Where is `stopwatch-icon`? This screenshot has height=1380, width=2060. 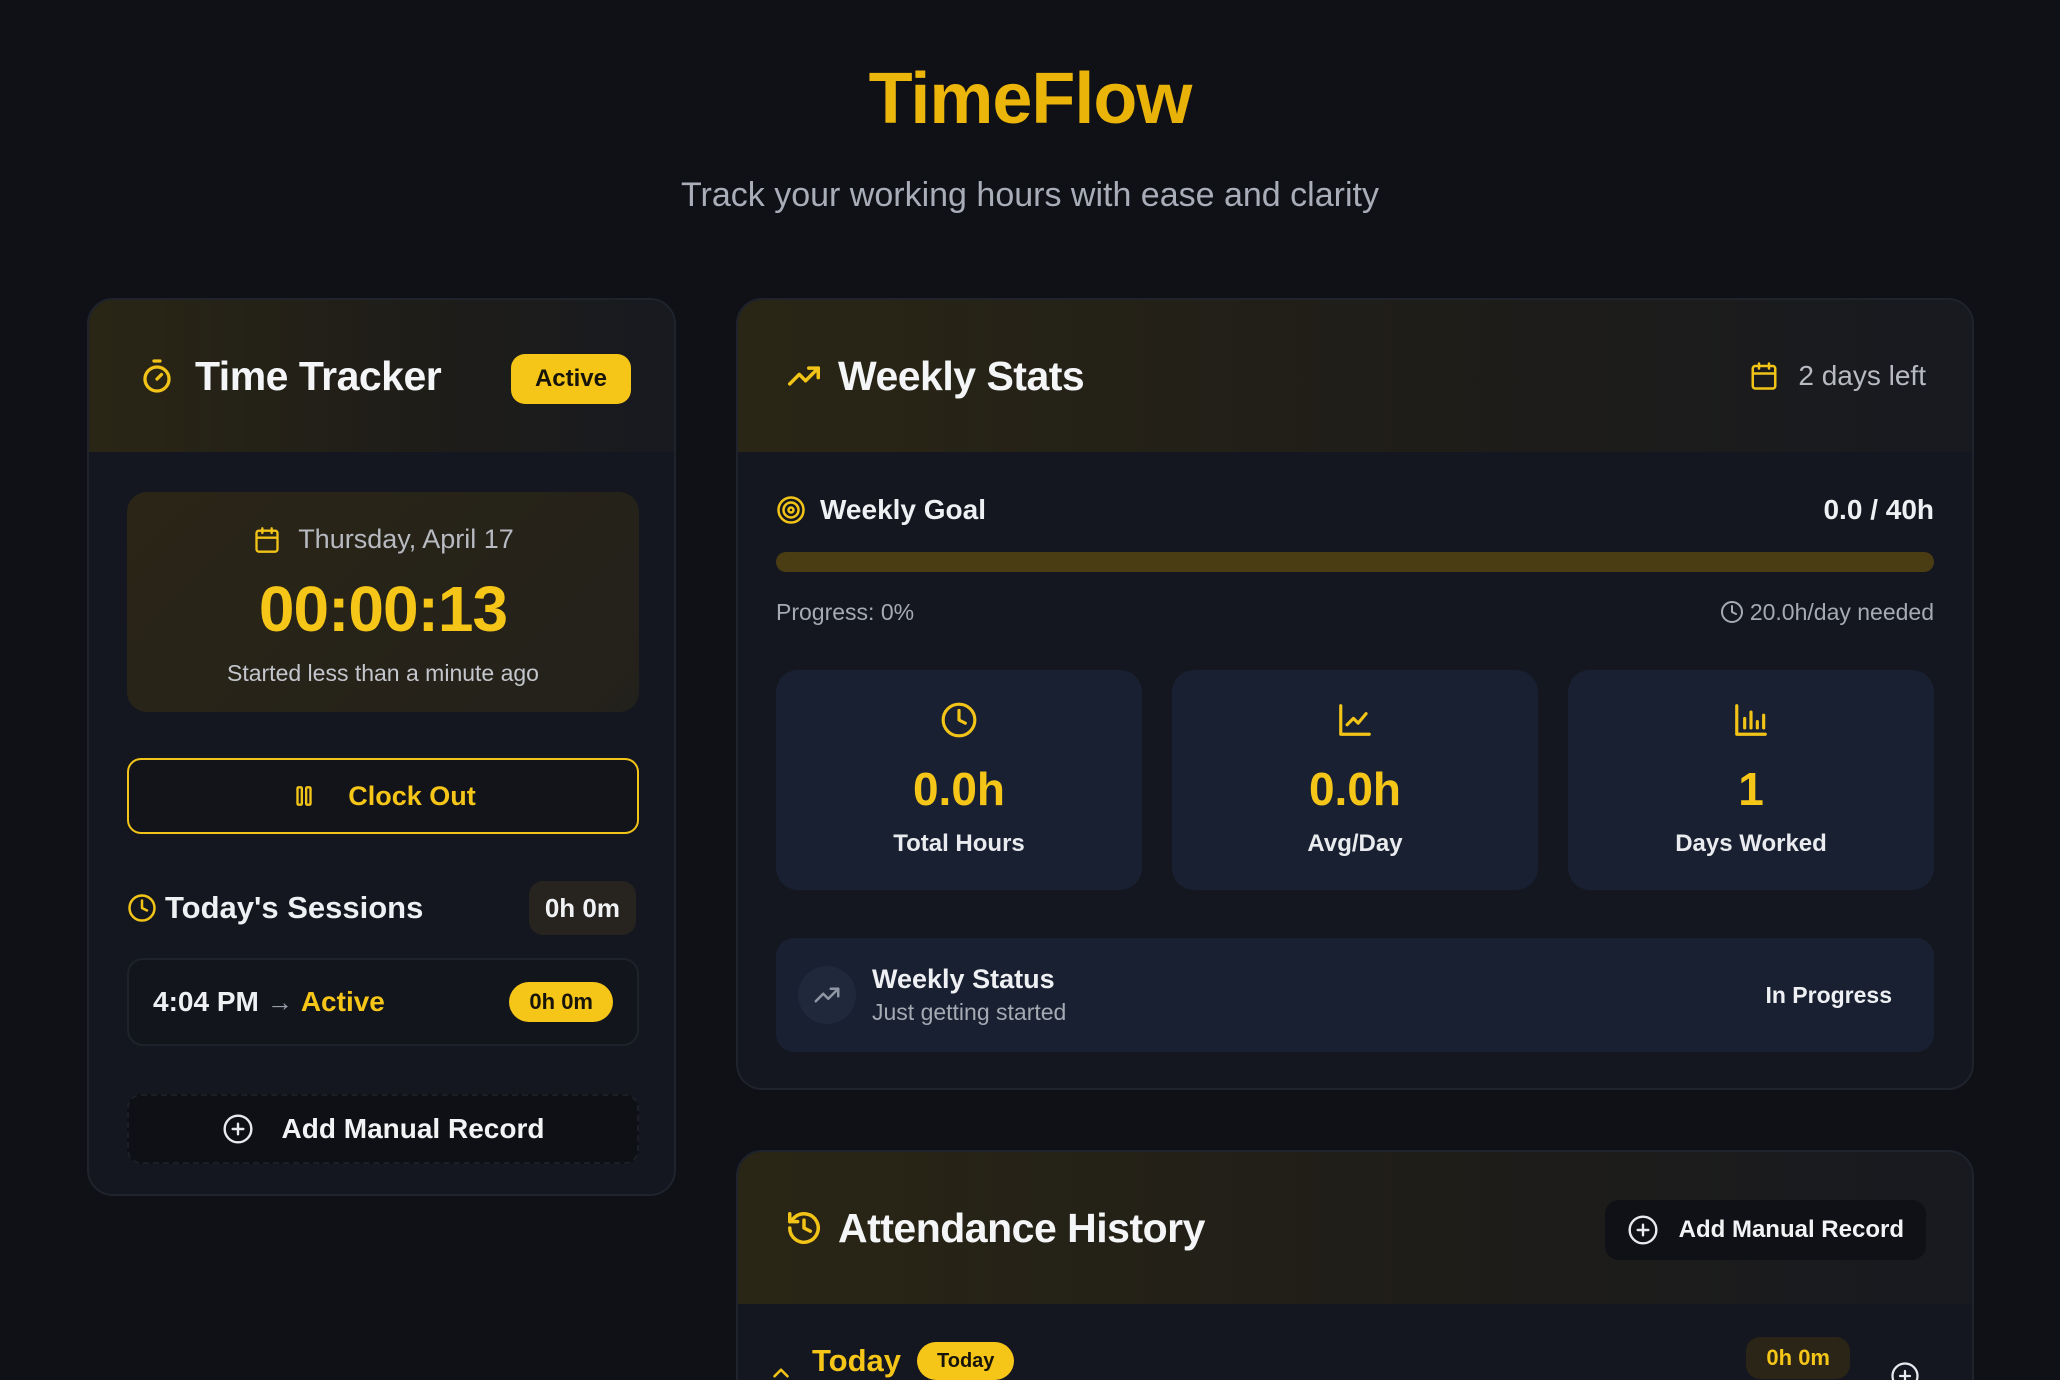 stopwatch-icon is located at coordinates (157, 376).